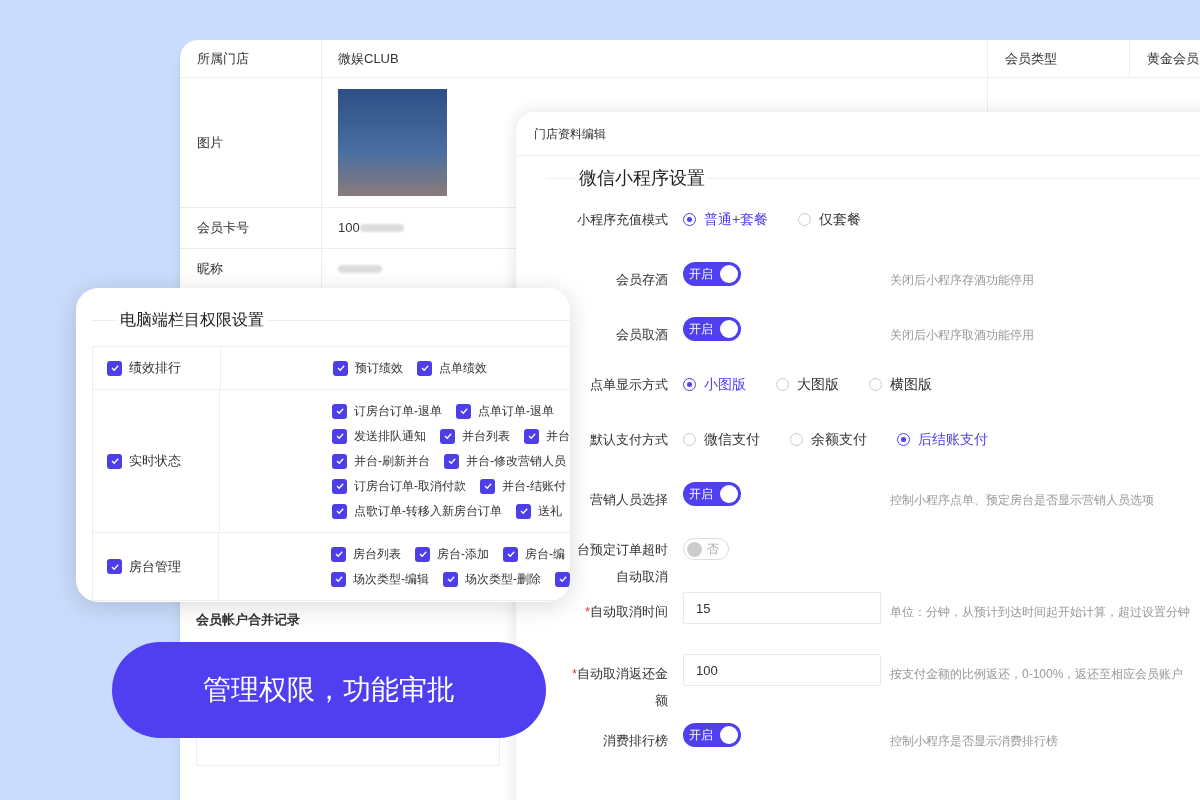 Image resolution: width=1200 pixels, height=800 pixels. Describe the element at coordinates (503, 579) in the screenshot. I see `permission-option: 场次类型-删除` at that location.